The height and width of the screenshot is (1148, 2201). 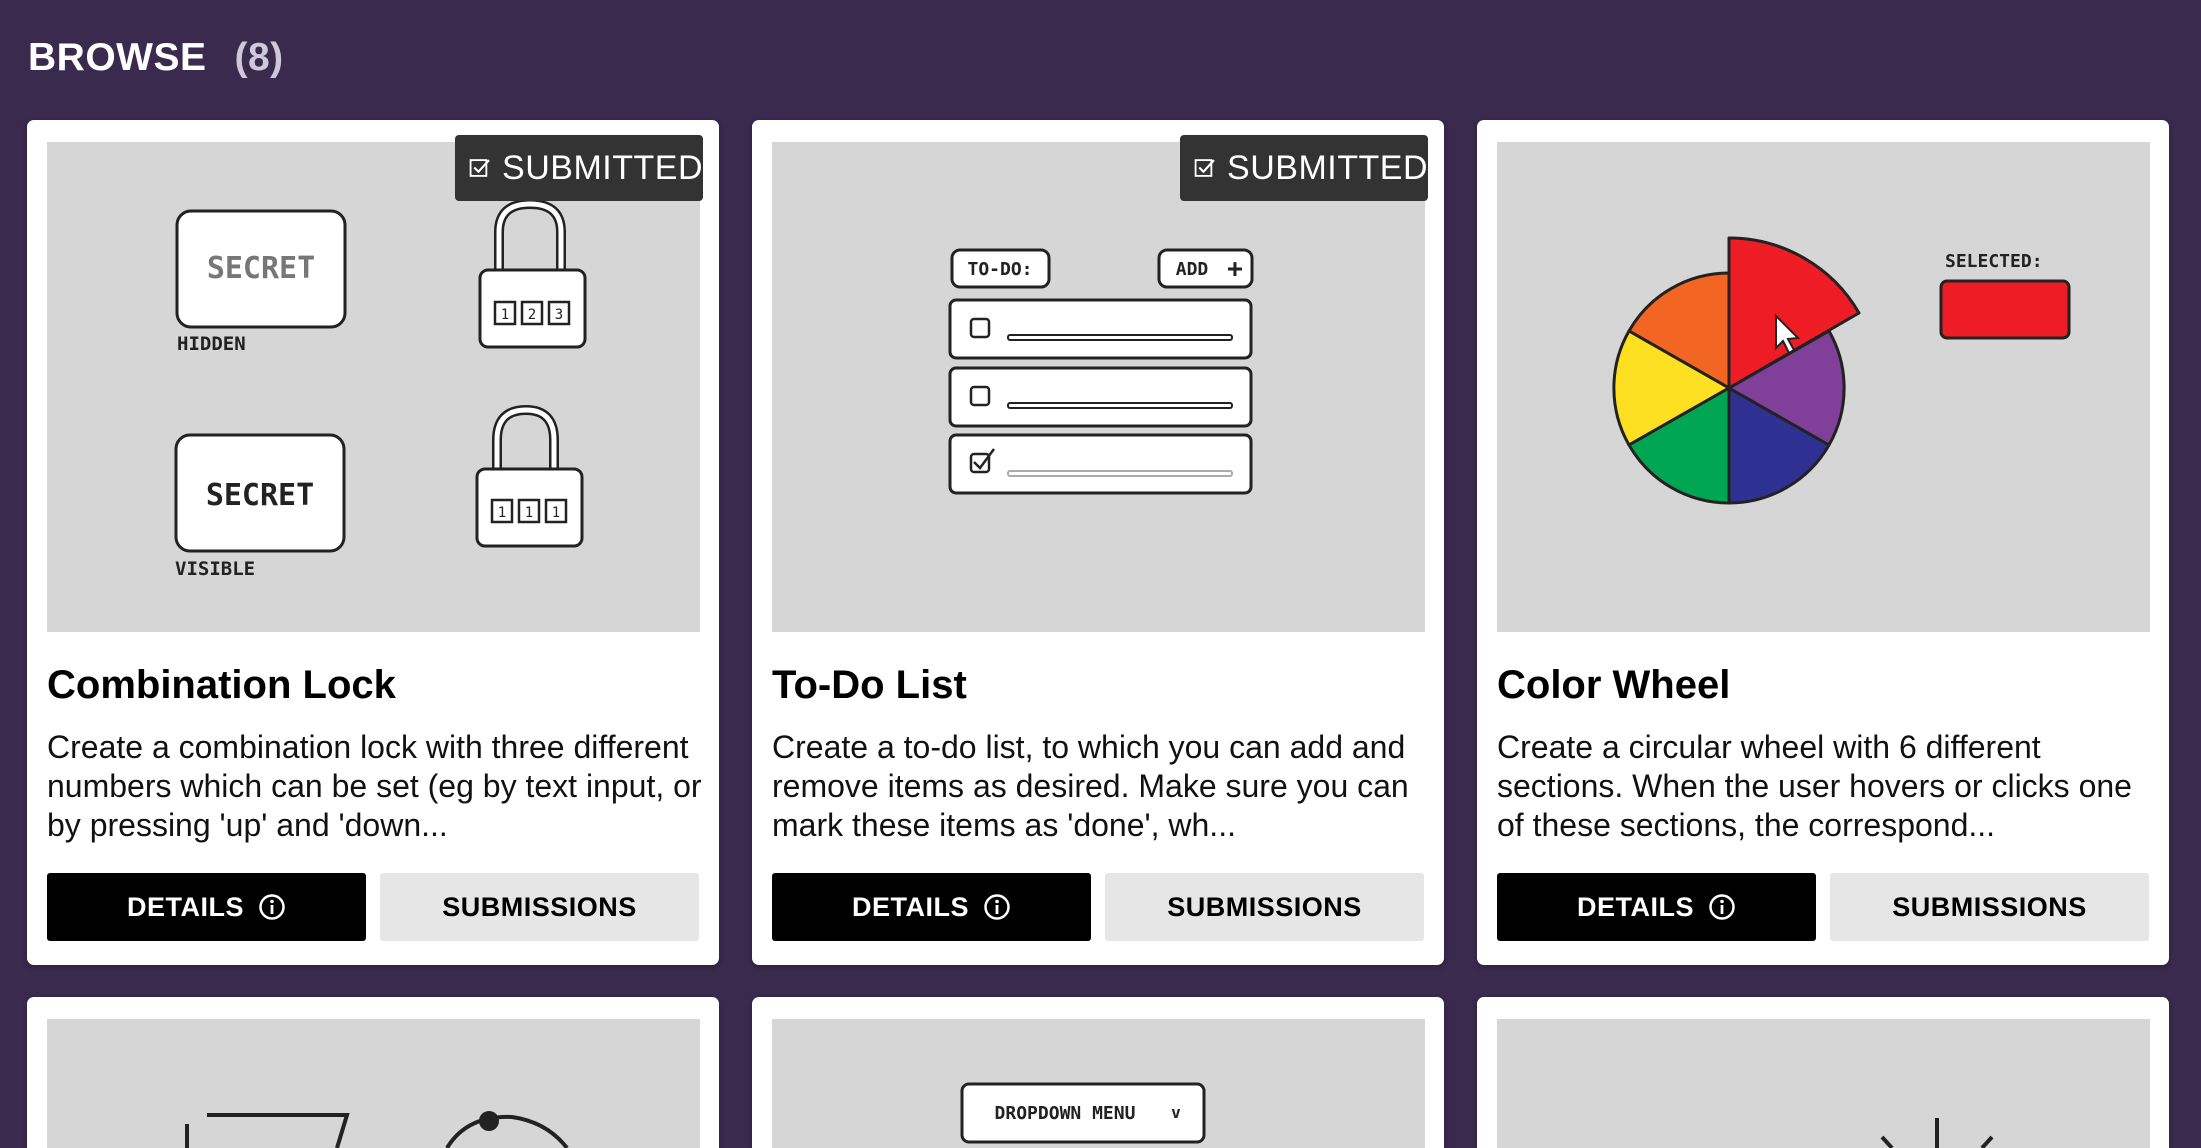 What do you see at coordinates (221, 685) in the screenshot?
I see `card-title: Combination Lock` at bounding box center [221, 685].